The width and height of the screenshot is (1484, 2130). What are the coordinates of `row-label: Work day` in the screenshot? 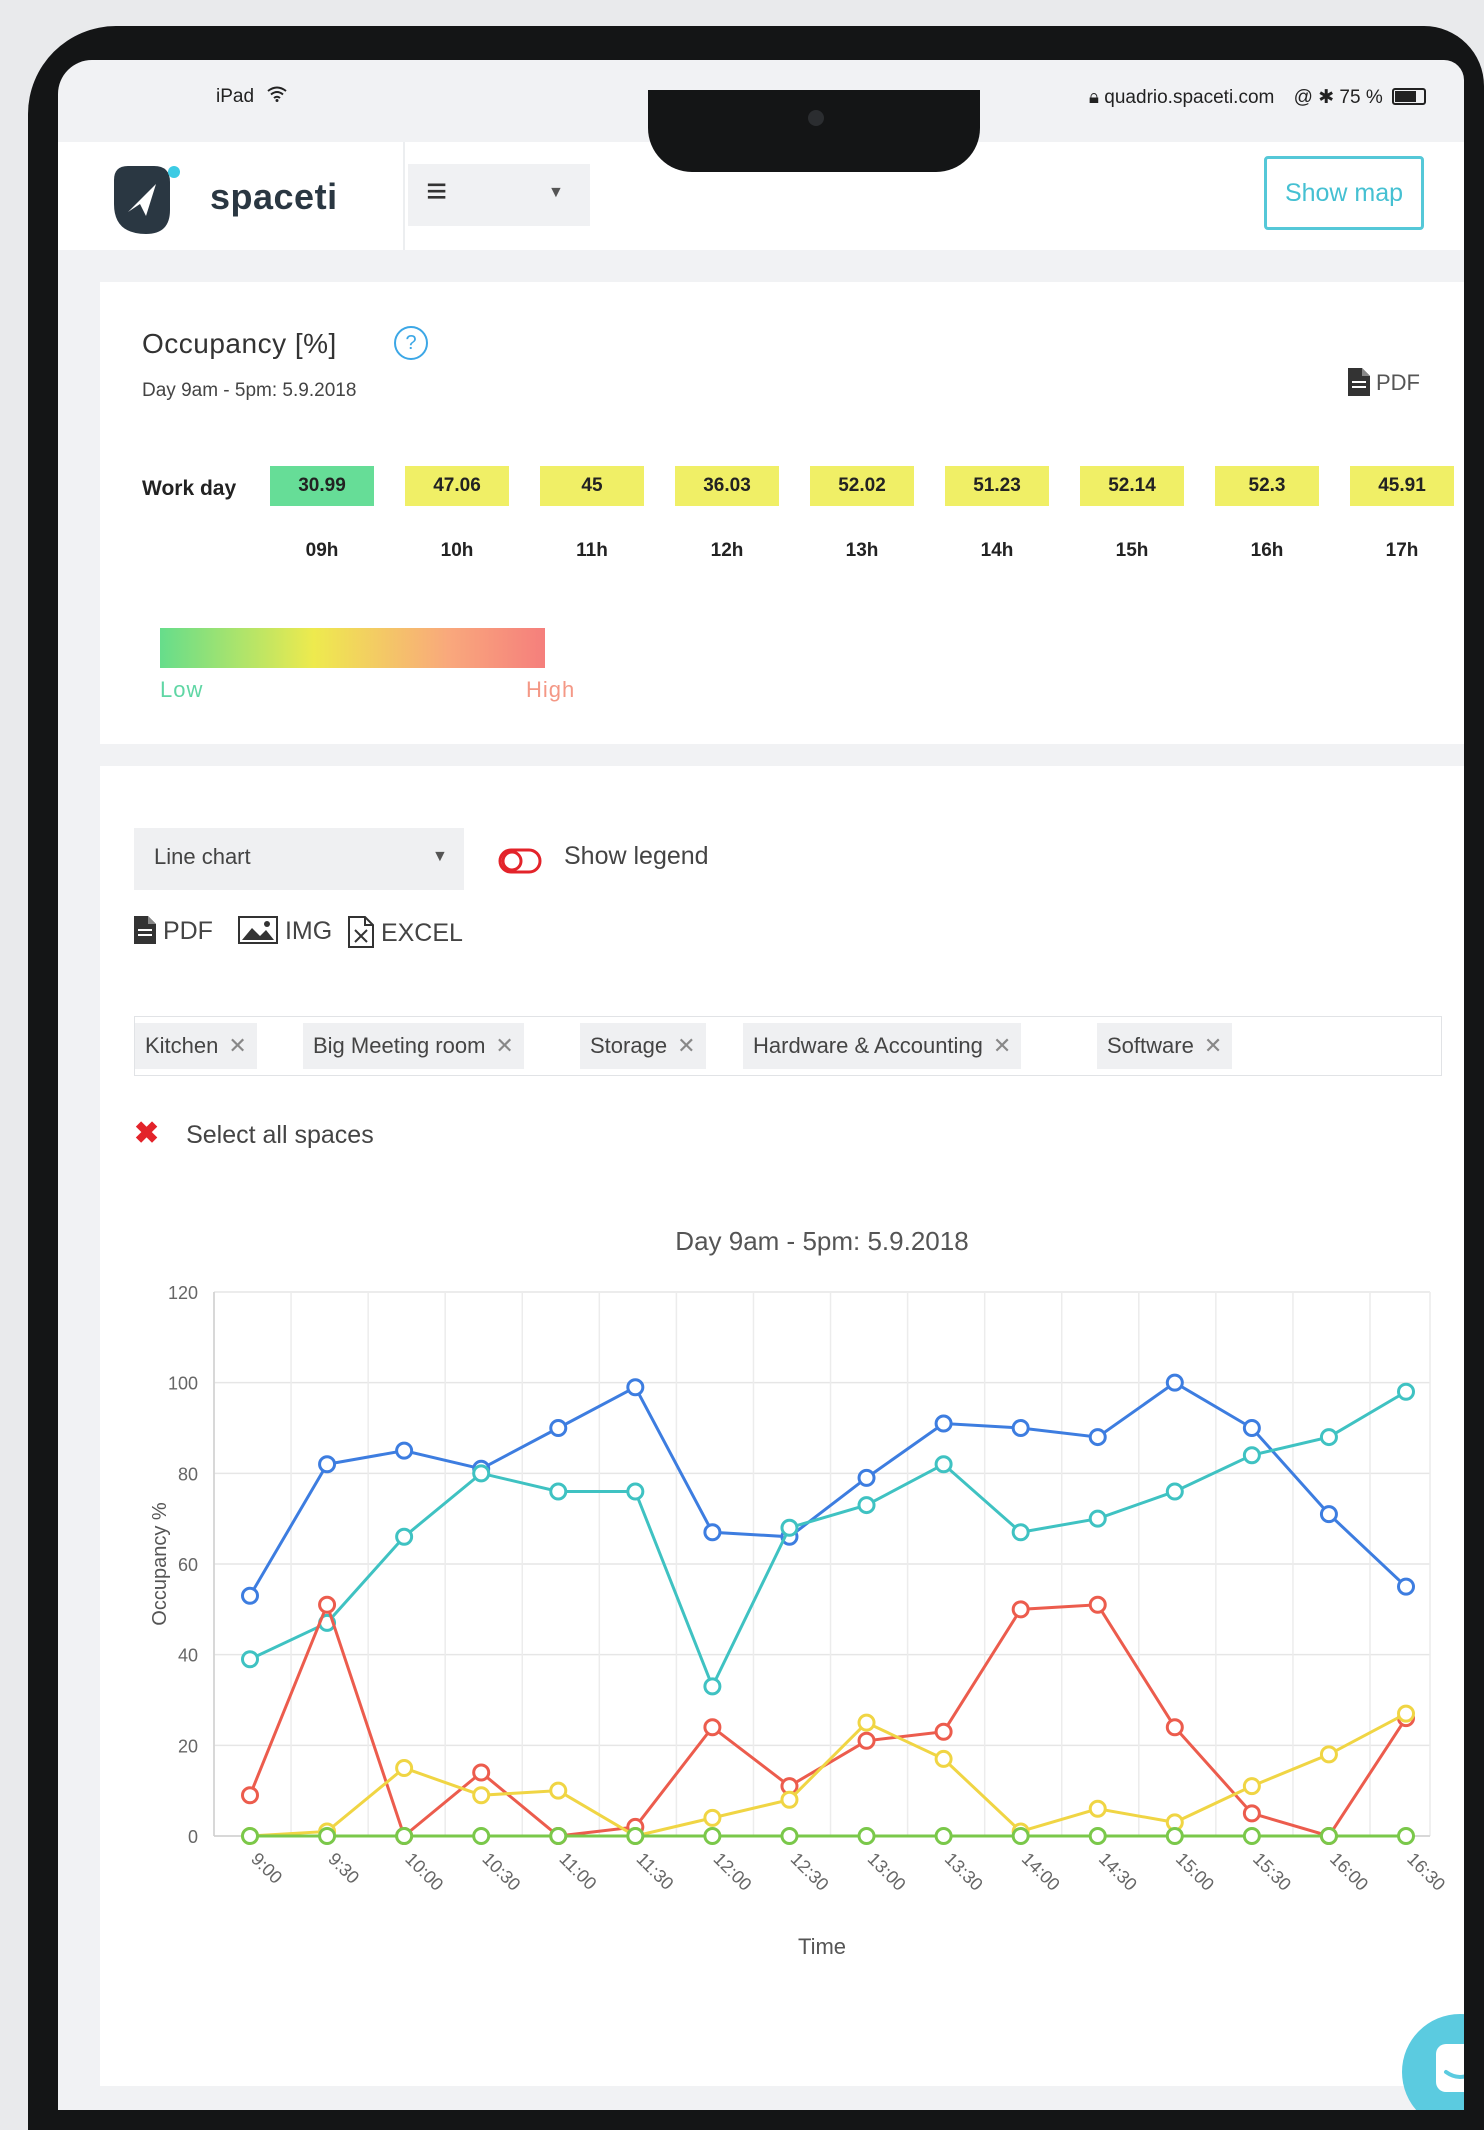 It's located at (189, 488).